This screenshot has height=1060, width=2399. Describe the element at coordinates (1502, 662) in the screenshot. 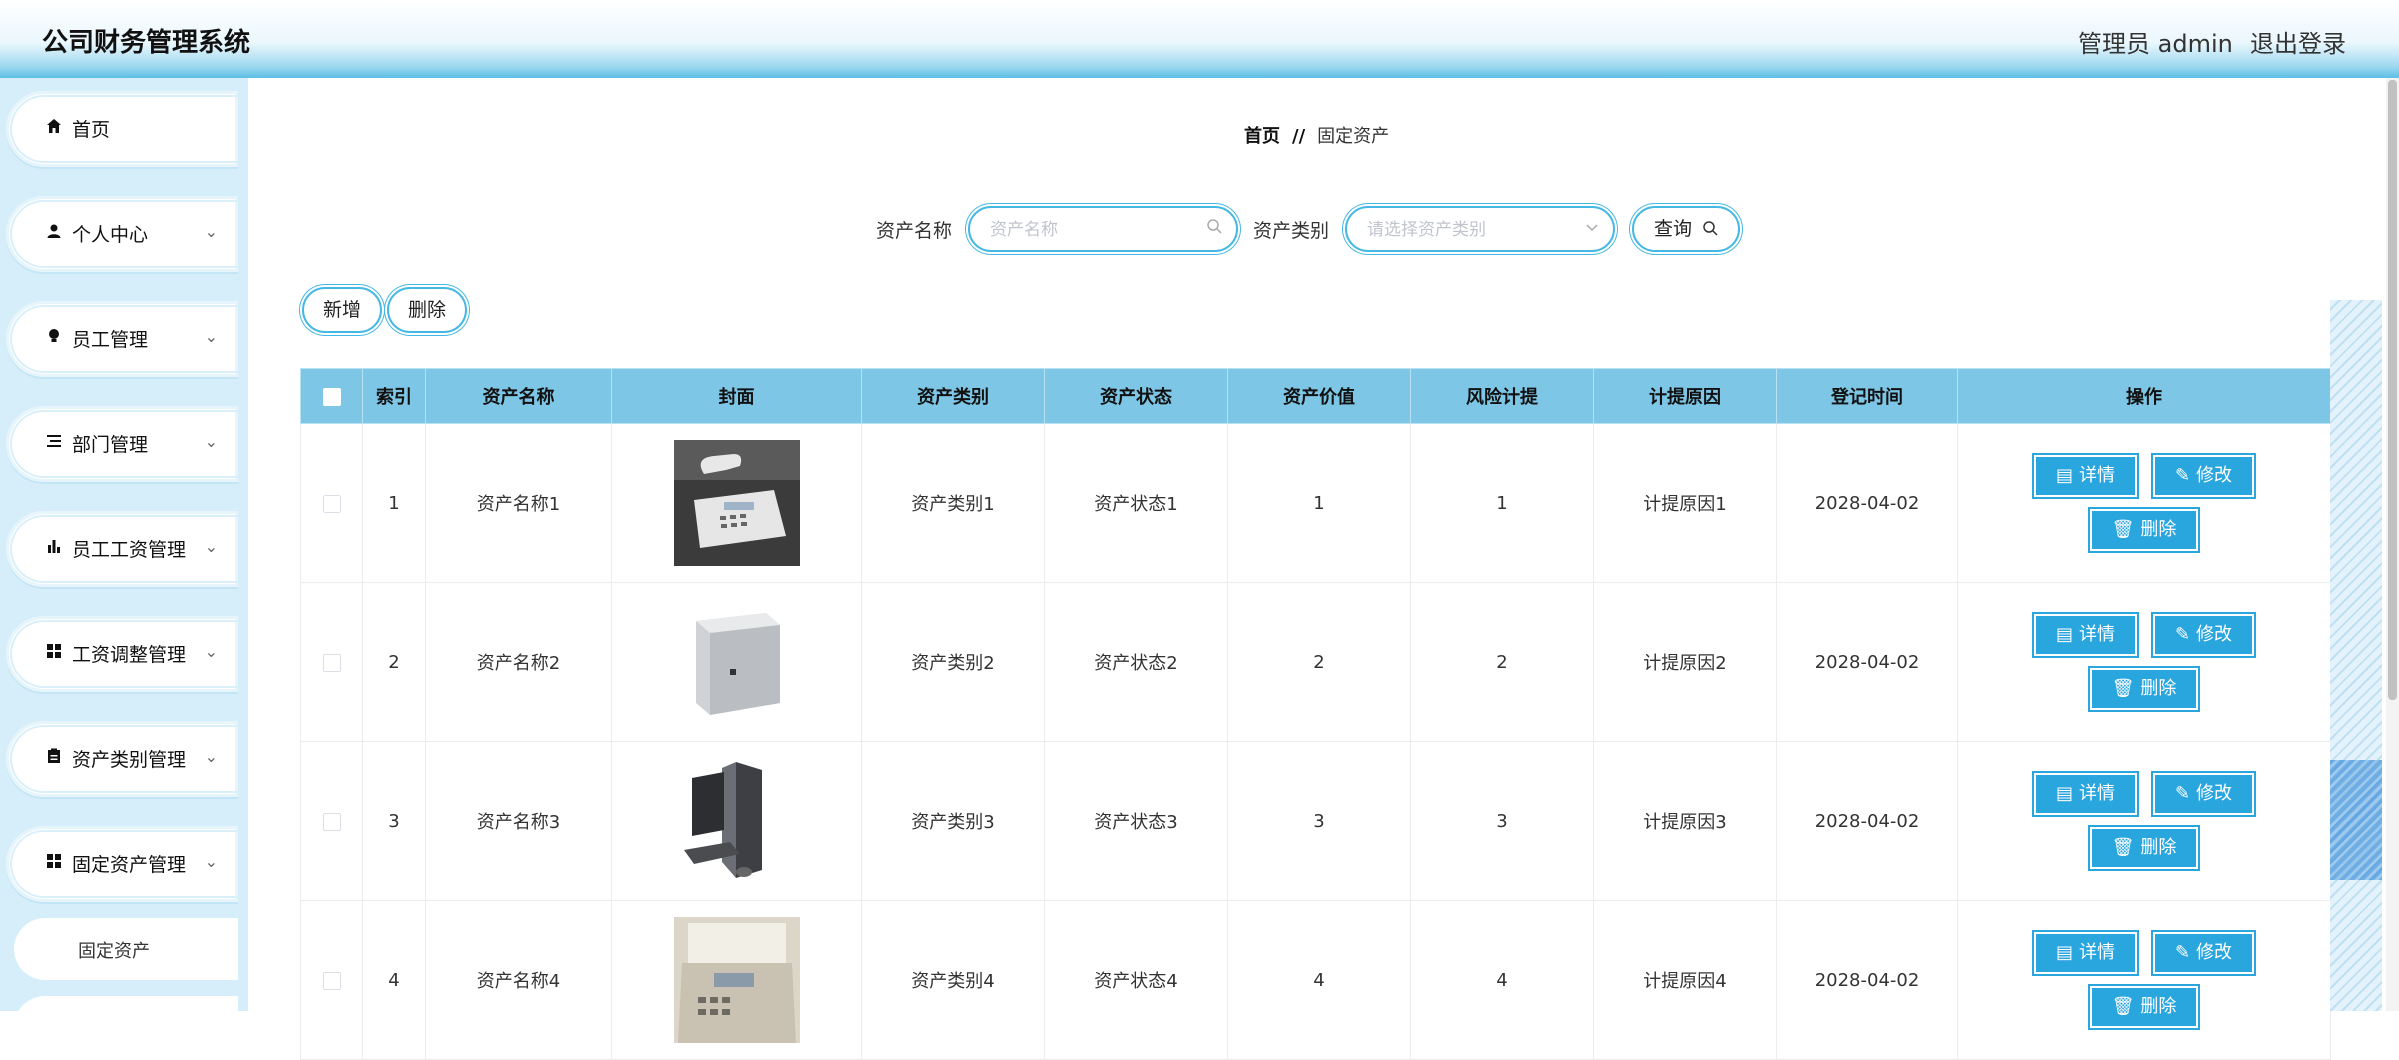

I see `cell-risk-provision: 2` at that location.